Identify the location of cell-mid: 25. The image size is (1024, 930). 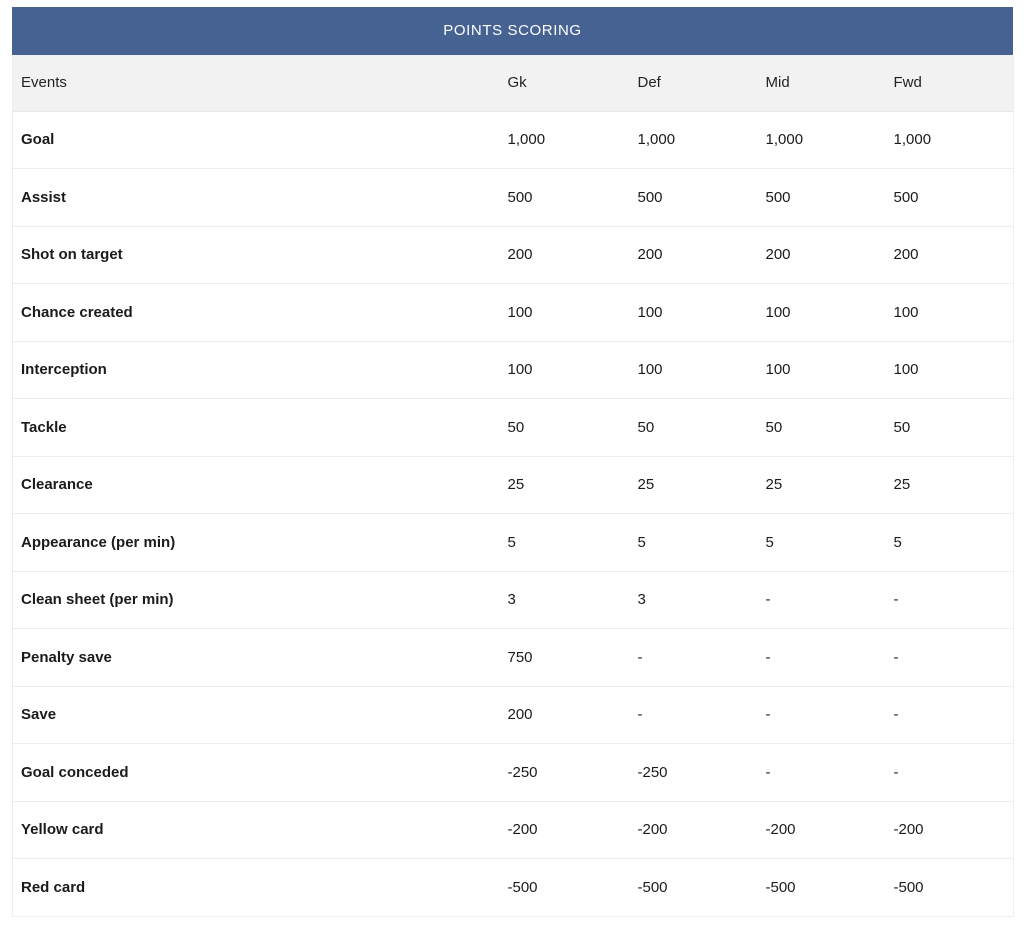
(821, 485).